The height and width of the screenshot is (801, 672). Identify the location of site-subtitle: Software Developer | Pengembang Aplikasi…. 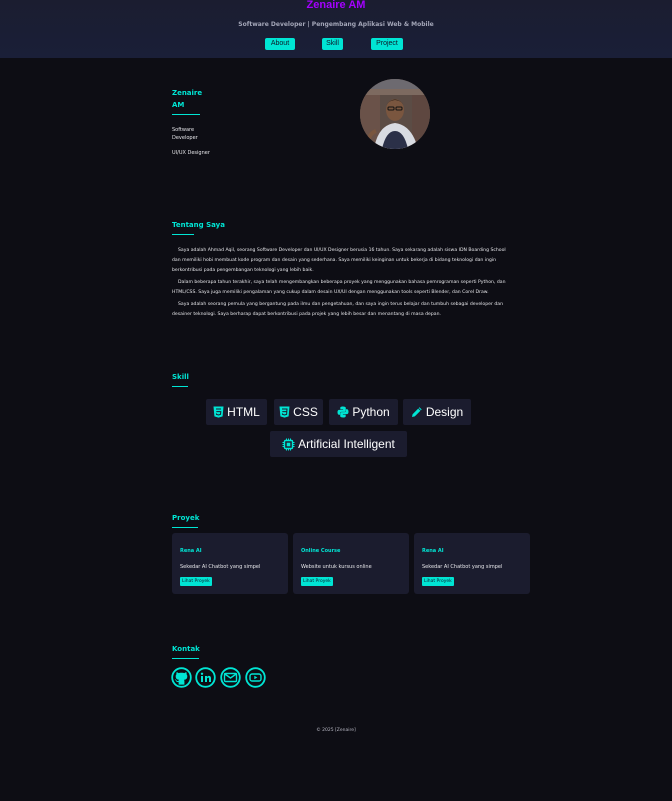
(336, 24).